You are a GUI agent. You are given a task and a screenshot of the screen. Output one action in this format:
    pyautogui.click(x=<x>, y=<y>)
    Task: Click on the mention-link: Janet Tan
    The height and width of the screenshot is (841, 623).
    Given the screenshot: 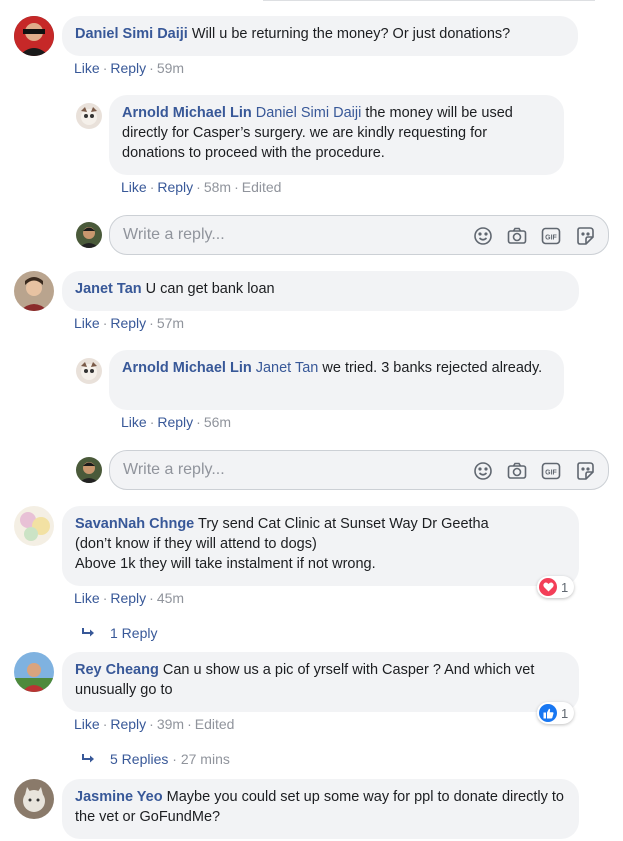 What is the action you would take?
    pyautogui.click(x=287, y=368)
    